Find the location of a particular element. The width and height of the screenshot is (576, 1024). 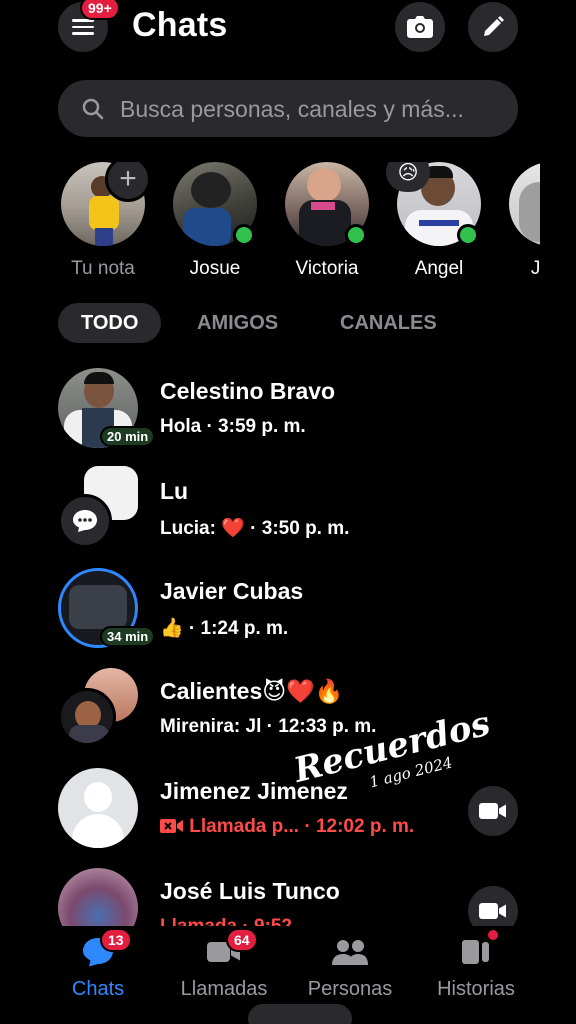

search-icon is located at coordinates (93, 109).